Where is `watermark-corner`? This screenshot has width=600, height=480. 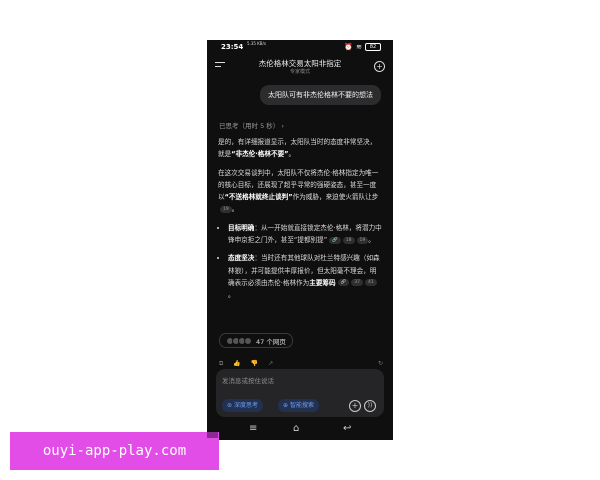
watermark-corner is located at coordinates (212, 435).